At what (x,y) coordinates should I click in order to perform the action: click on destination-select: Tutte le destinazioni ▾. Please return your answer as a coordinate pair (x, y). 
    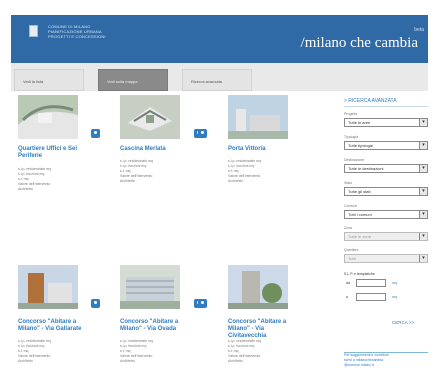
    Looking at the image, I should click on (386, 168).